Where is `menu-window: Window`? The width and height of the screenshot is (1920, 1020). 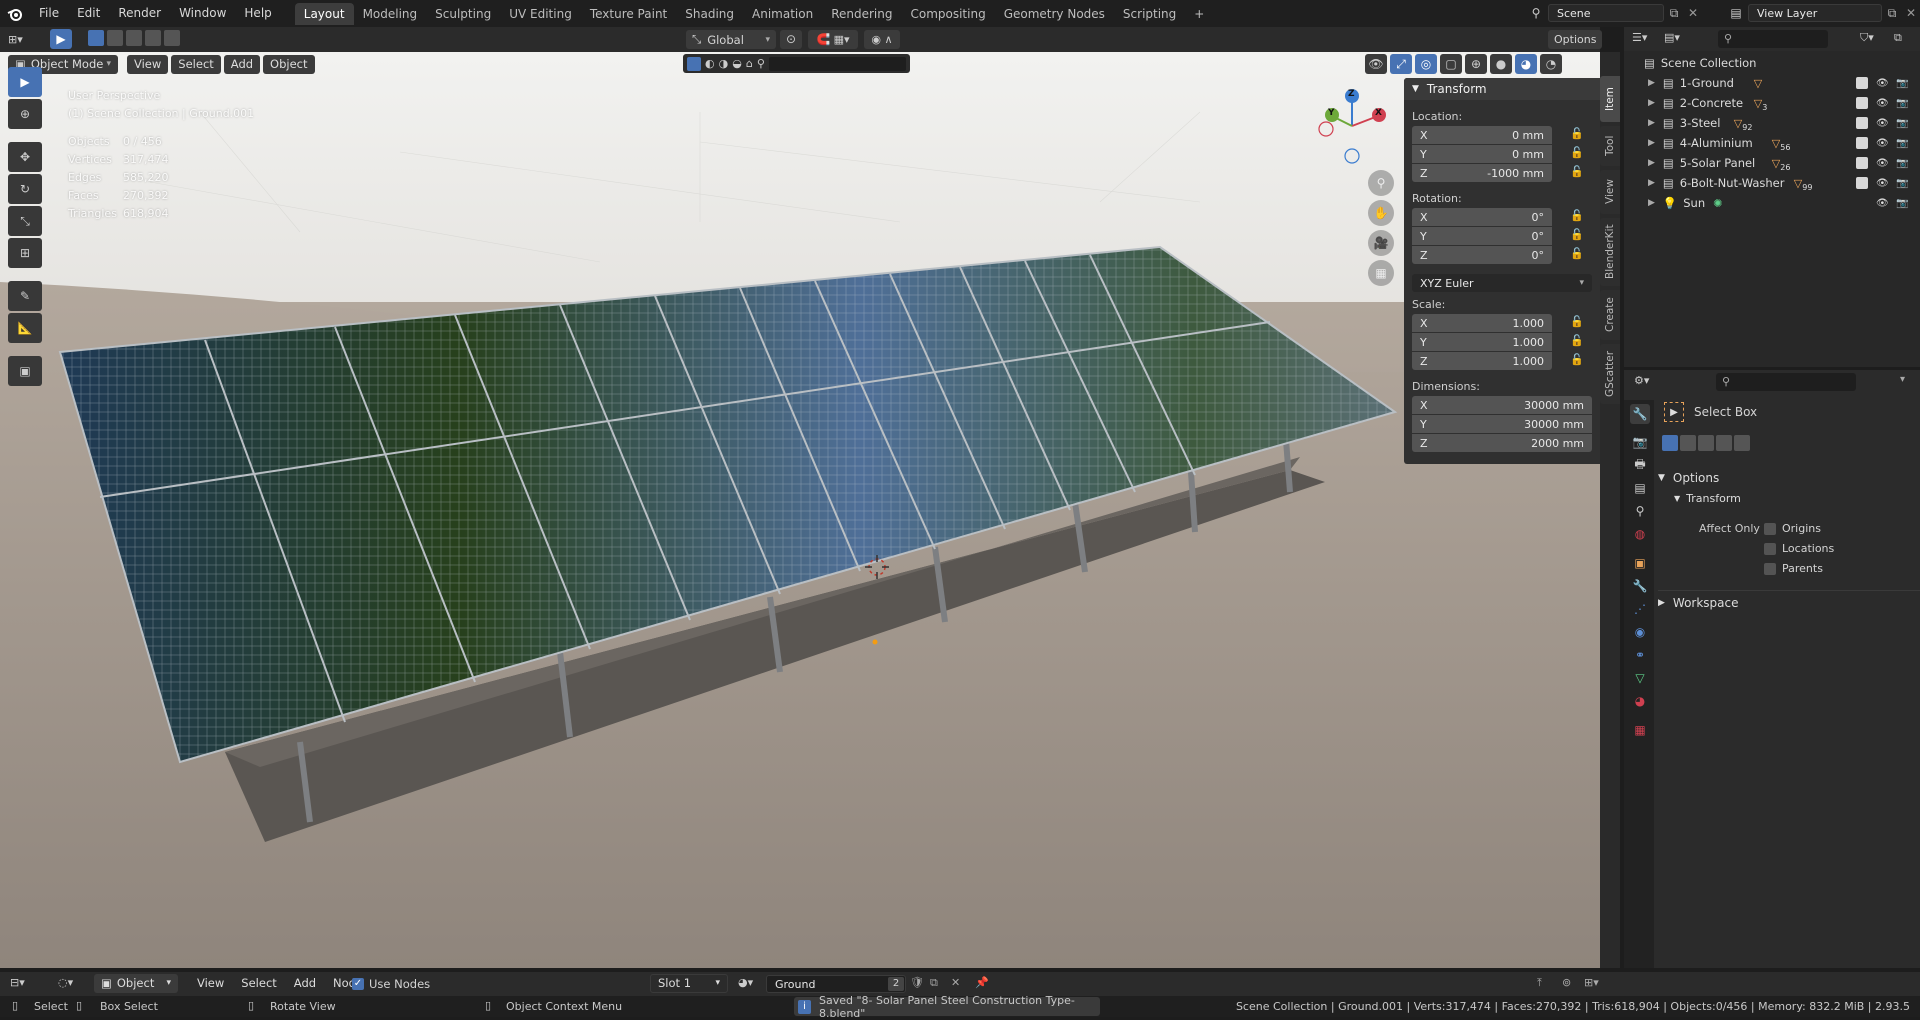
menu-window: Window is located at coordinates (202, 13).